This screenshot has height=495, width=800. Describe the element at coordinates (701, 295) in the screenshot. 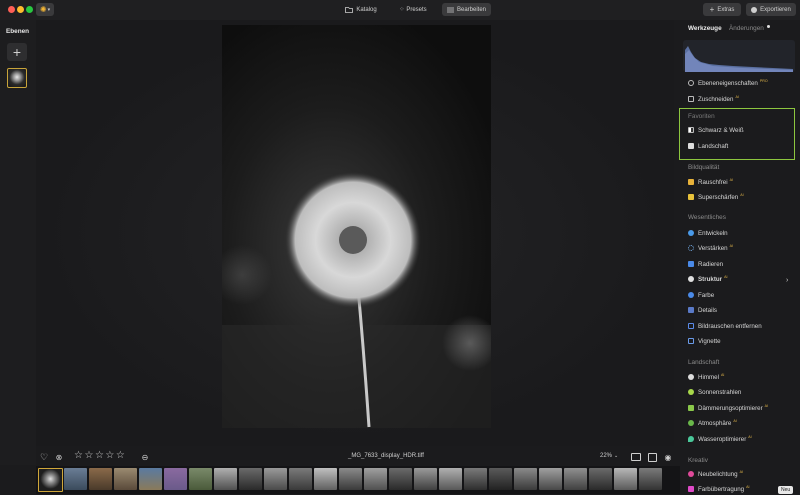

I see `tool-item-farbe: Farbe` at that location.